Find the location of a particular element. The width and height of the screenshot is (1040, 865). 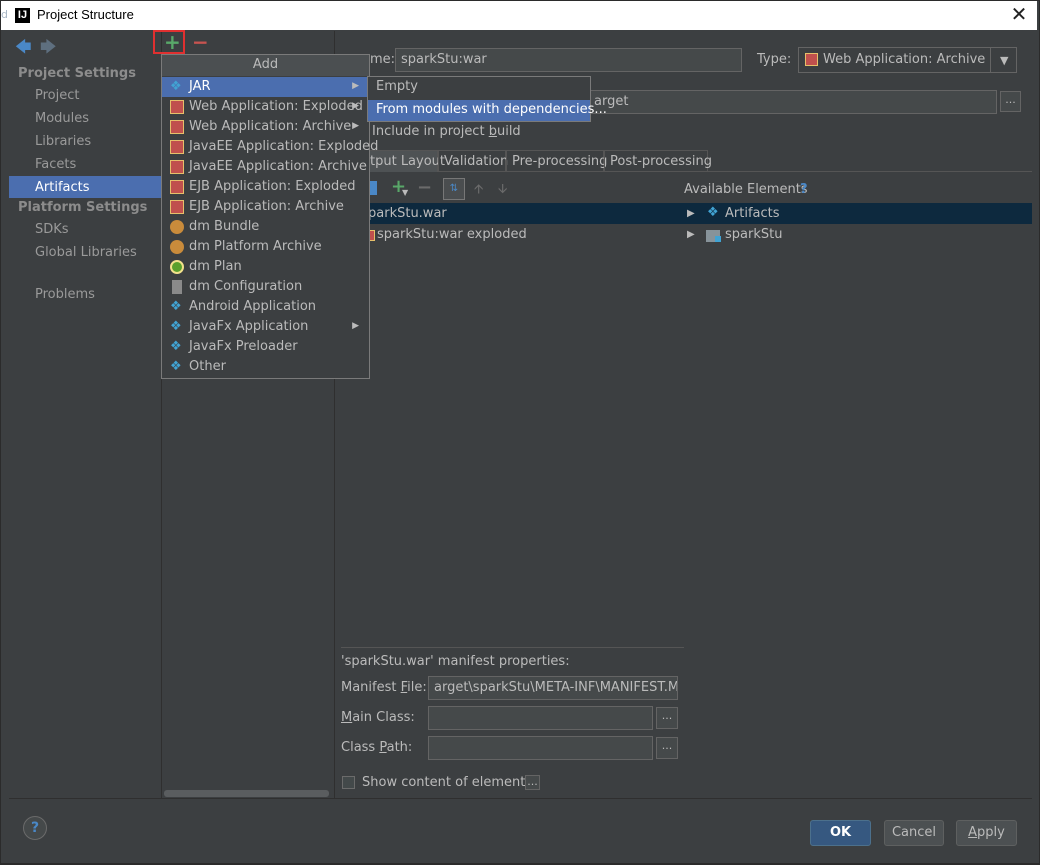

artifact-name-field: sparkStu:war is located at coordinates (568, 60).